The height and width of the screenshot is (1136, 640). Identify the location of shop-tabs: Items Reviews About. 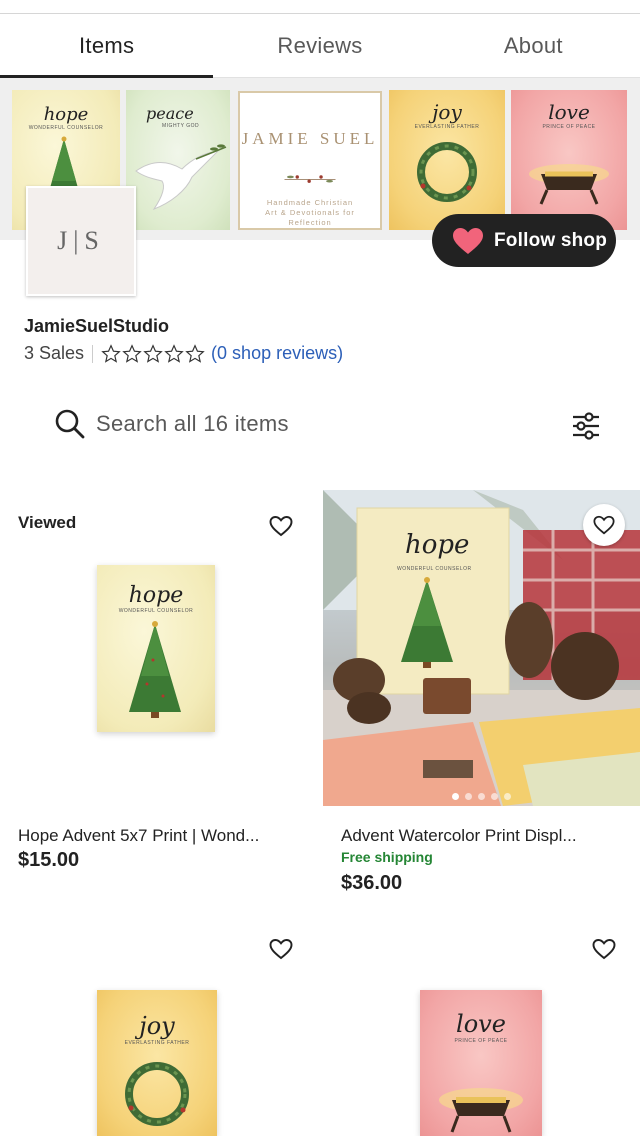
(320, 46).